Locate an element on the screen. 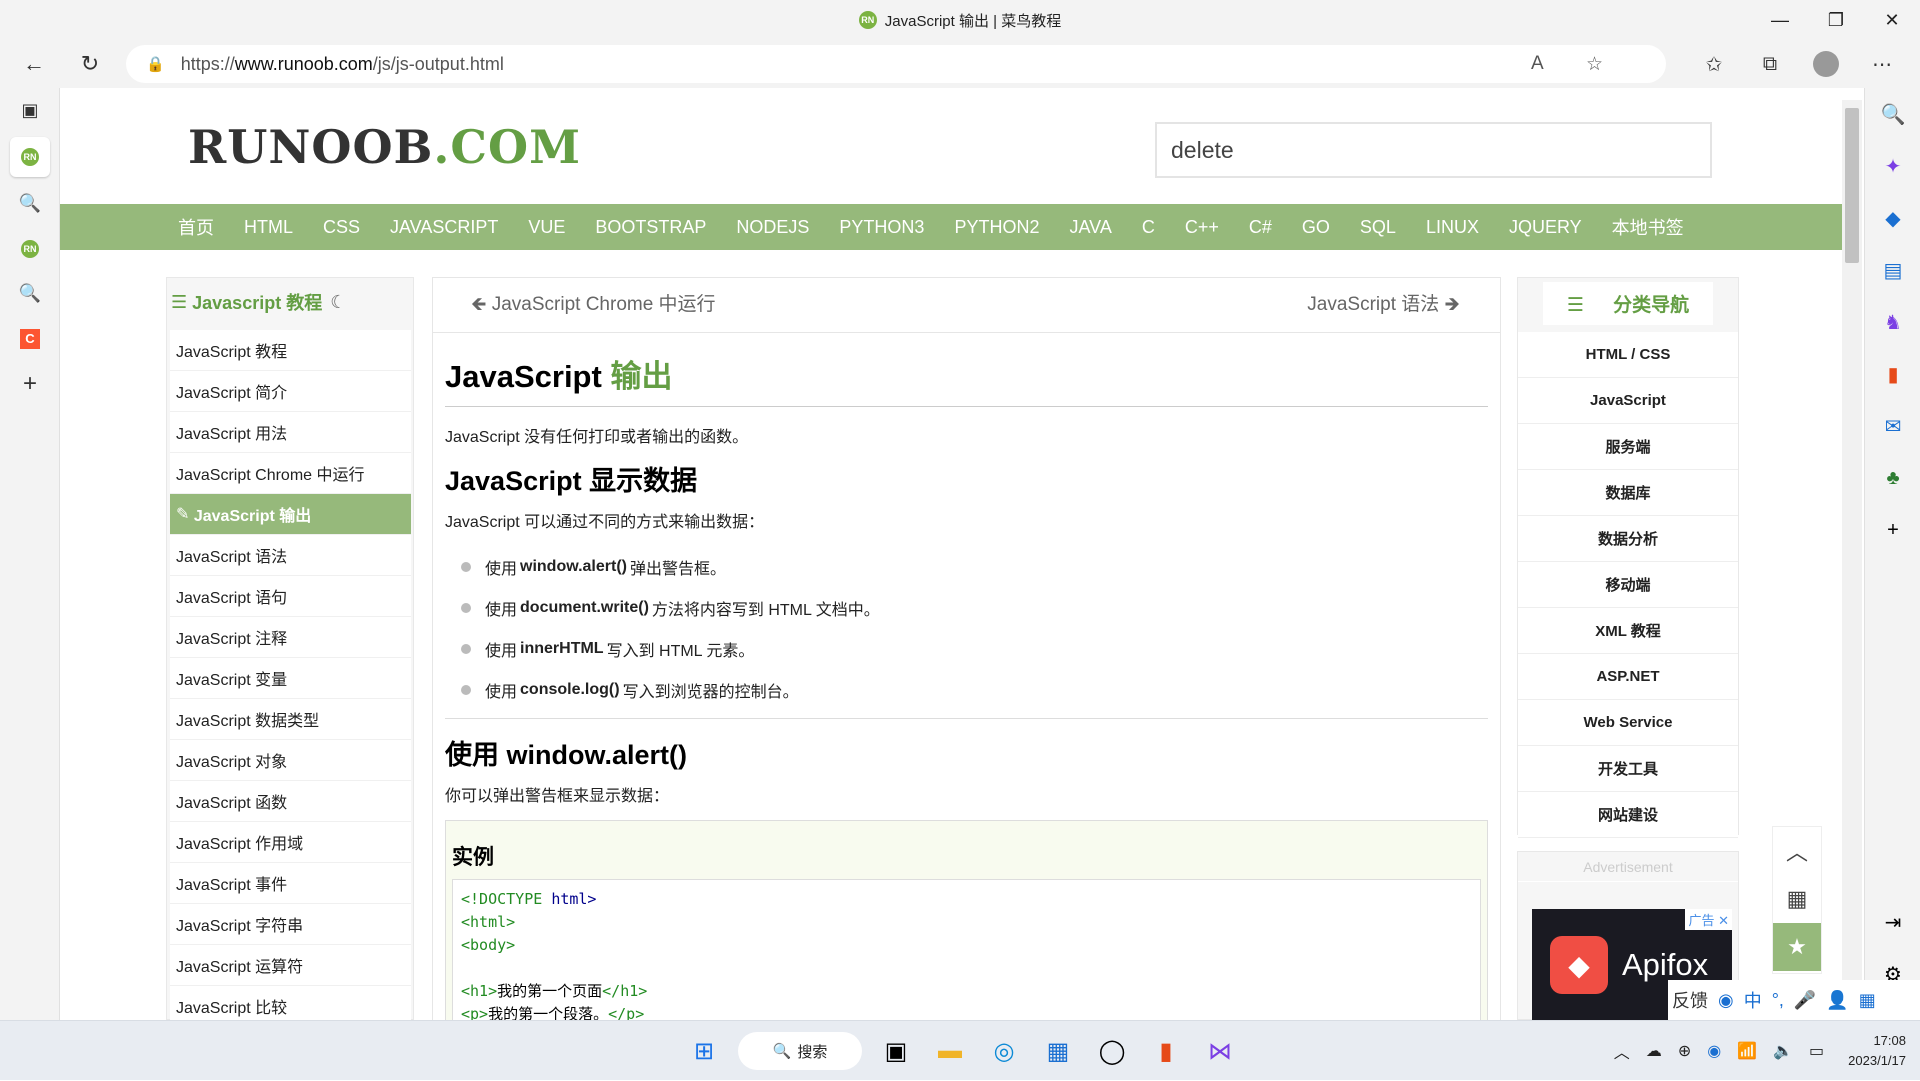 The width and height of the screenshot is (1920, 1081). mic-icon: 🎤 is located at coordinates (1805, 1000).